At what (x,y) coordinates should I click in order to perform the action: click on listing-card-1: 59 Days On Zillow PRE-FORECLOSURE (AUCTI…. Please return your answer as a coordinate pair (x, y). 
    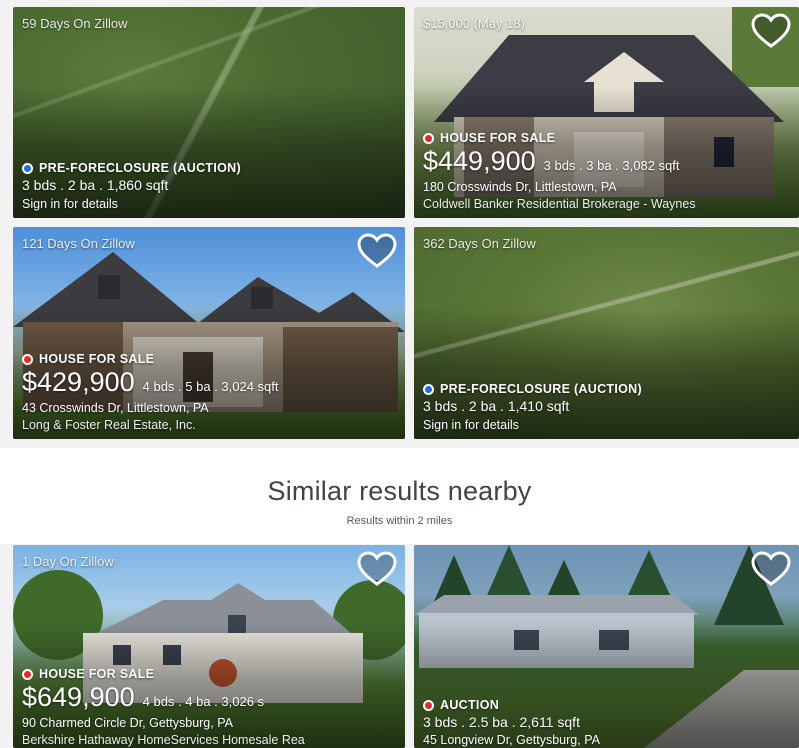
    Looking at the image, I should click on (209, 112).